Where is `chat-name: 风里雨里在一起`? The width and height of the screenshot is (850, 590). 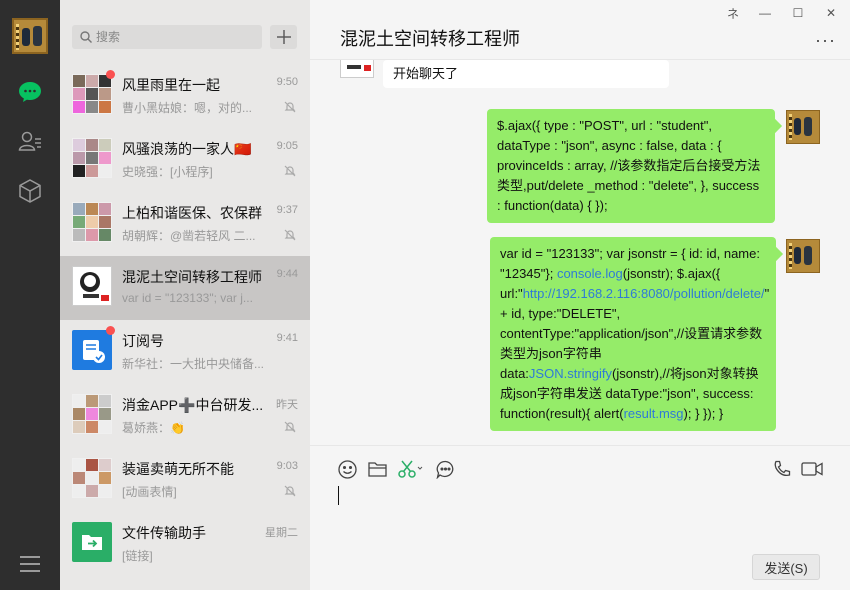 chat-name: 风里雨里在一起 is located at coordinates (171, 85).